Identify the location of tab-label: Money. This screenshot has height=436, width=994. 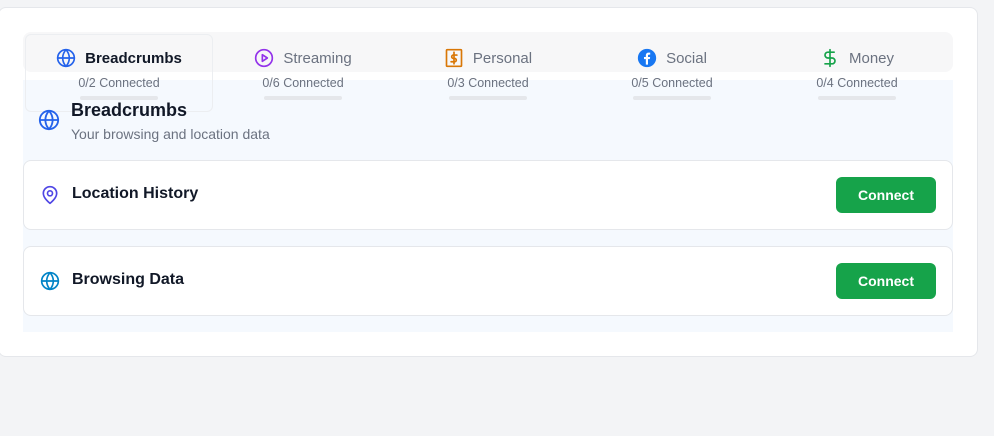
(871, 58).